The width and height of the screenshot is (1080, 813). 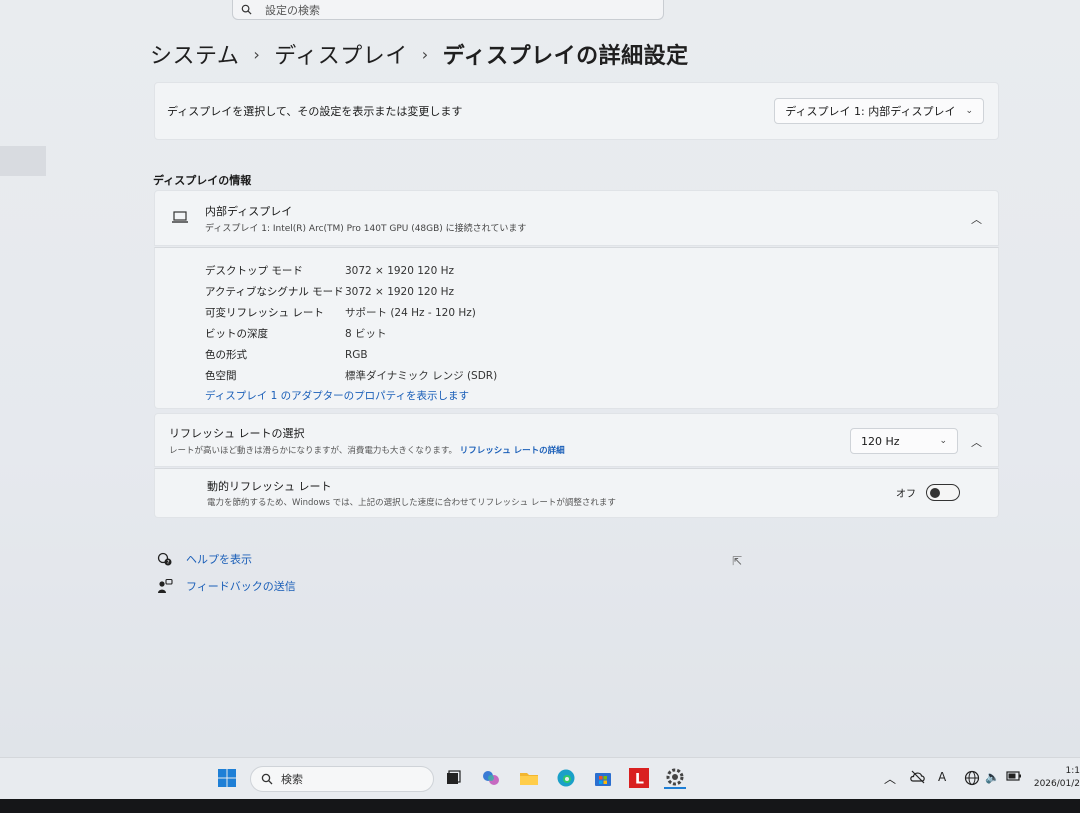 I want to click on feedback-link: フィードバックの送信, so click(x=226, y=586).